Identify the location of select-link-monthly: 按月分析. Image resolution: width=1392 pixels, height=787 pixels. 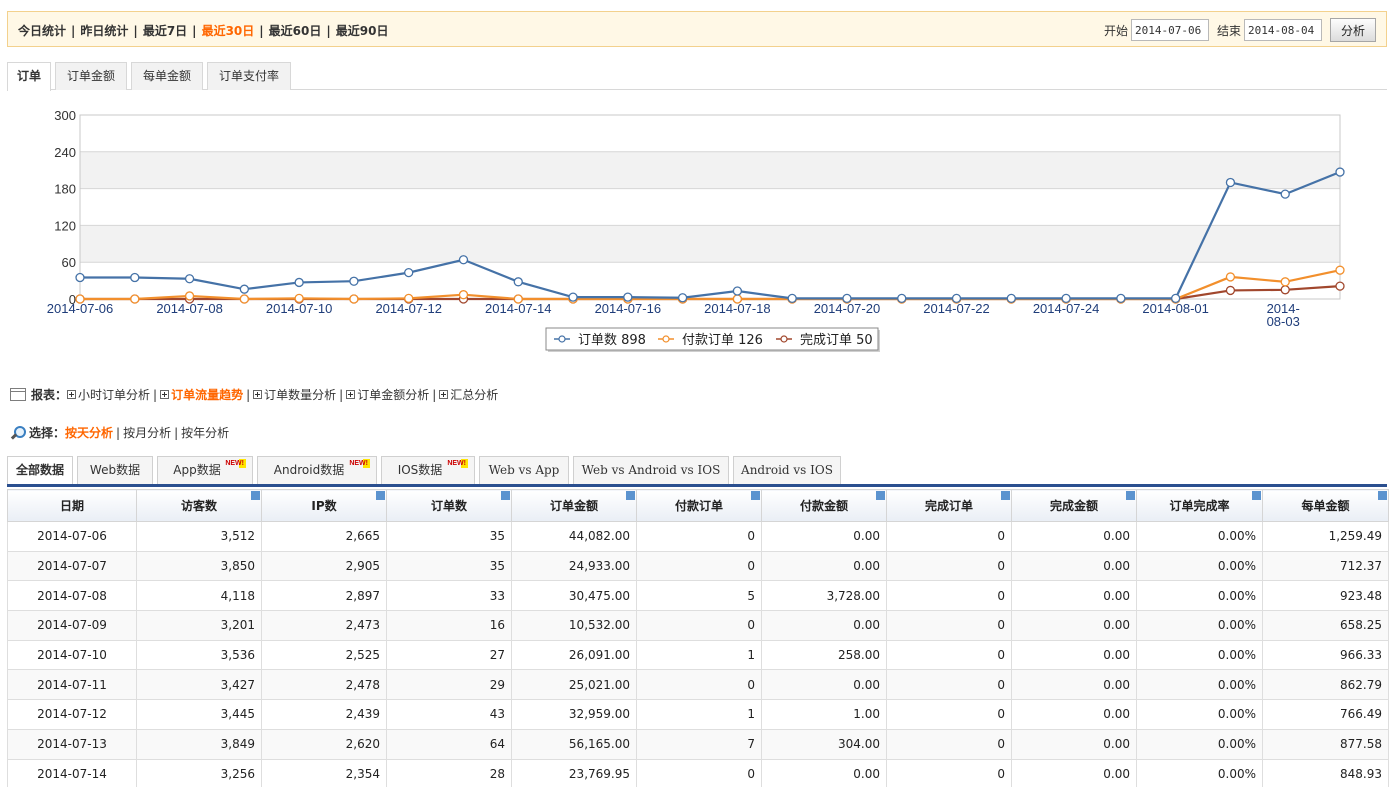
(147, 432).